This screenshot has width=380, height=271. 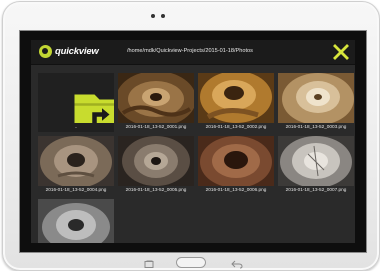 I want to click on close-x-icon, so click(x=341, y=52).